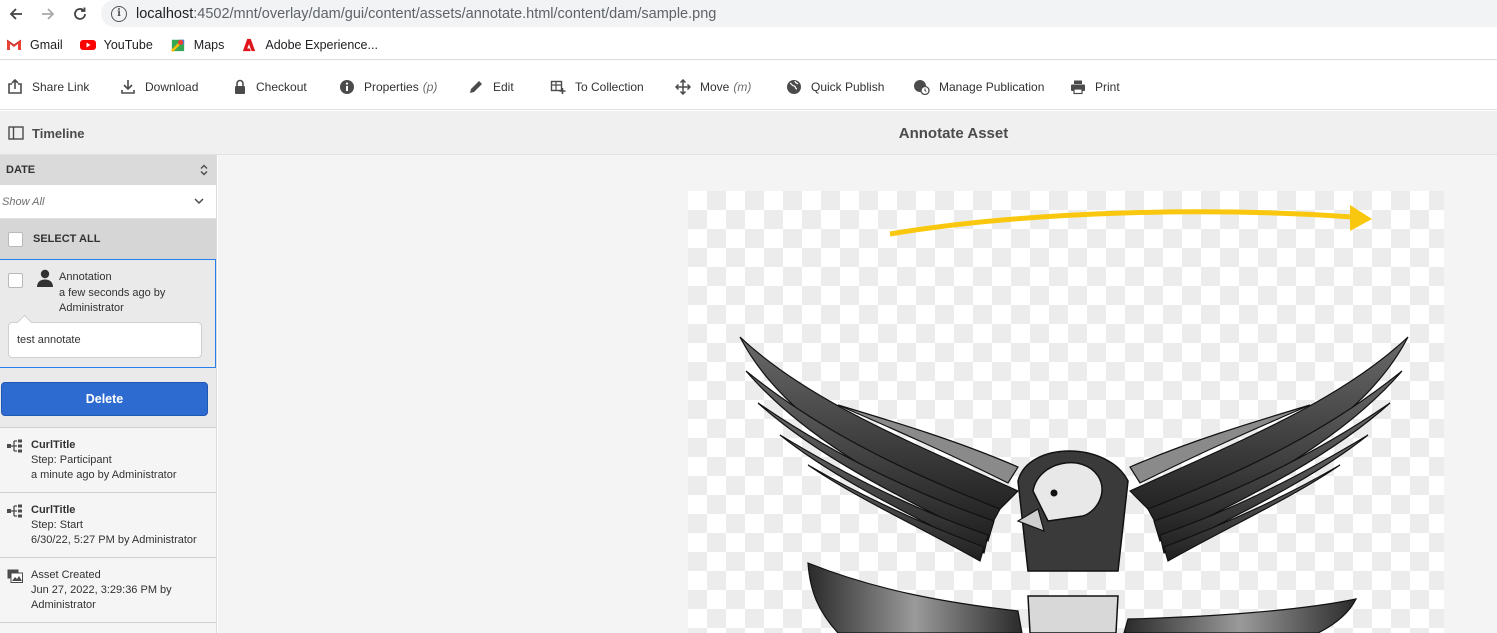  I want to click on reload-icon, so click(80, 13).